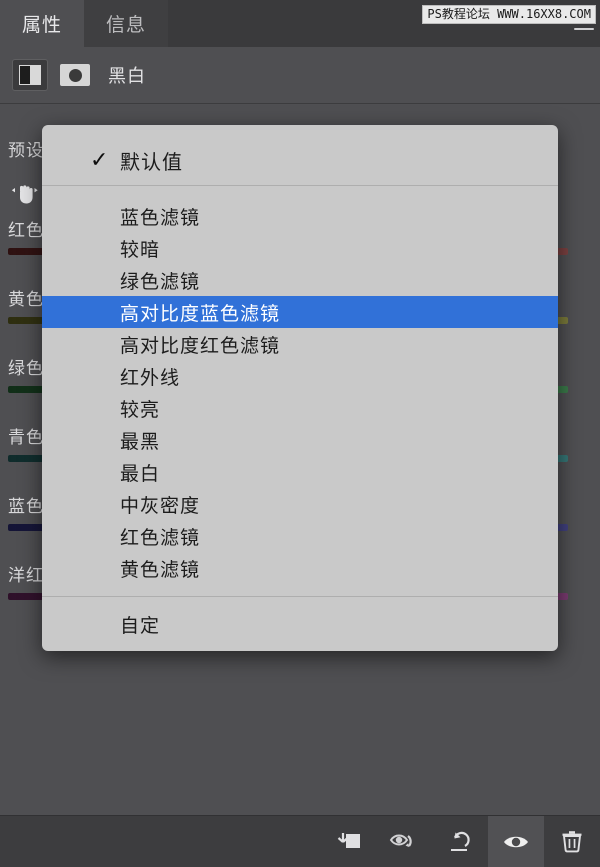 The image size is (600, 867). Describe the element at coordinates (26, 368) in the screenshot. I see `channel-label: 绿色` at that location.